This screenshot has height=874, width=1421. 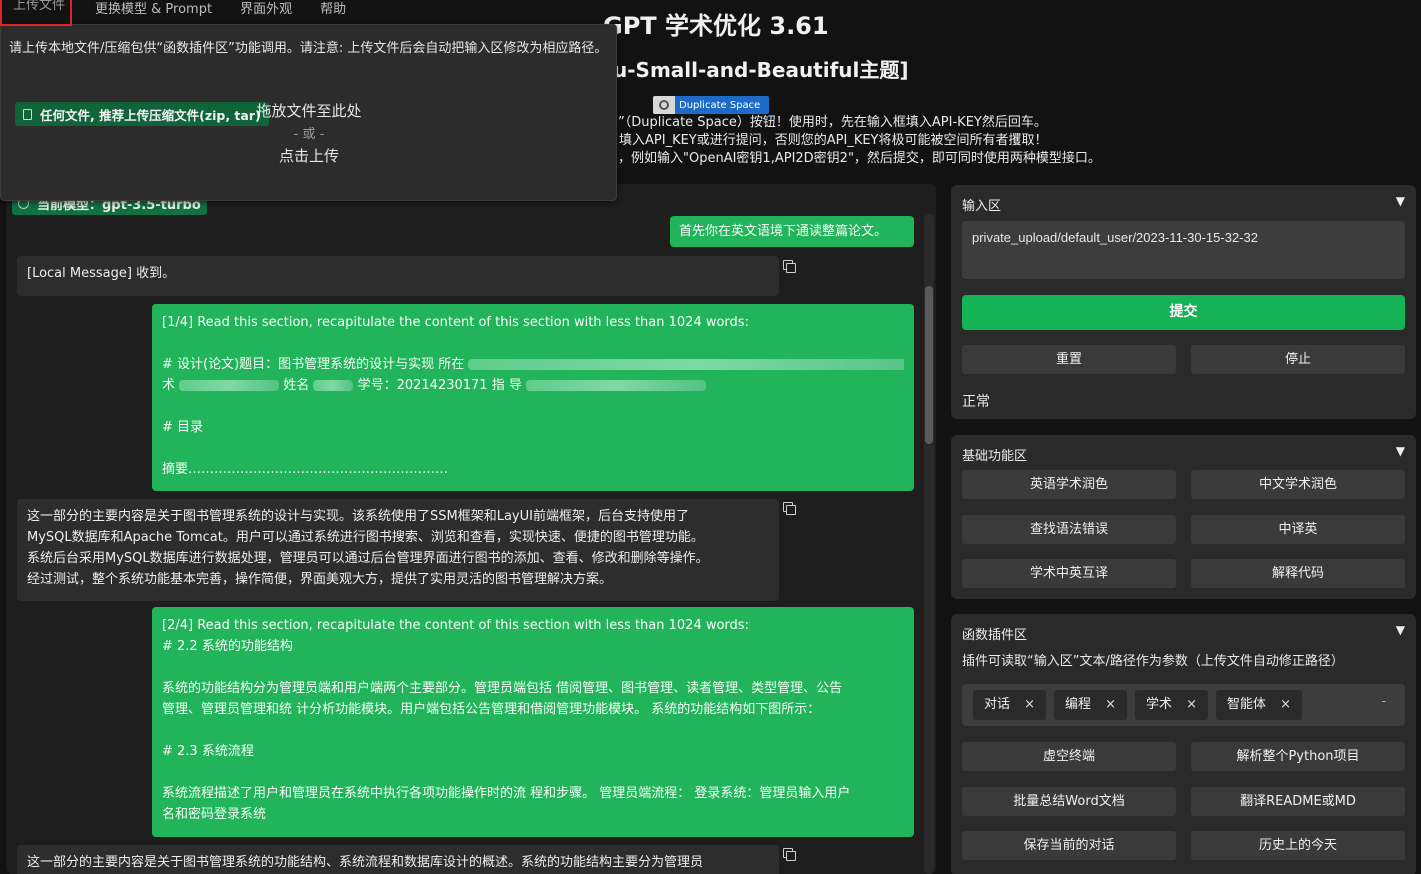 What do you see at coordinates (664, 105) in the screenshot?
I see `duplicate-icon` at bounding box center [664, 105].